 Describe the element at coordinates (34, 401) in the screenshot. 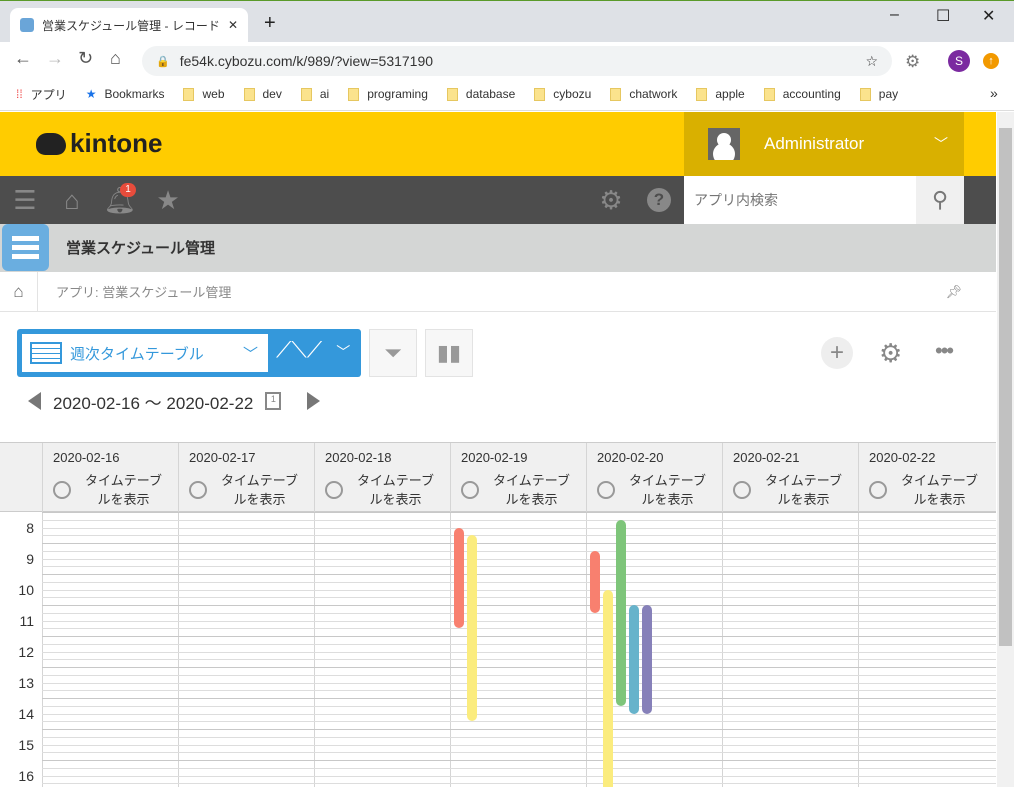

I see `previous-week-button` at that location.